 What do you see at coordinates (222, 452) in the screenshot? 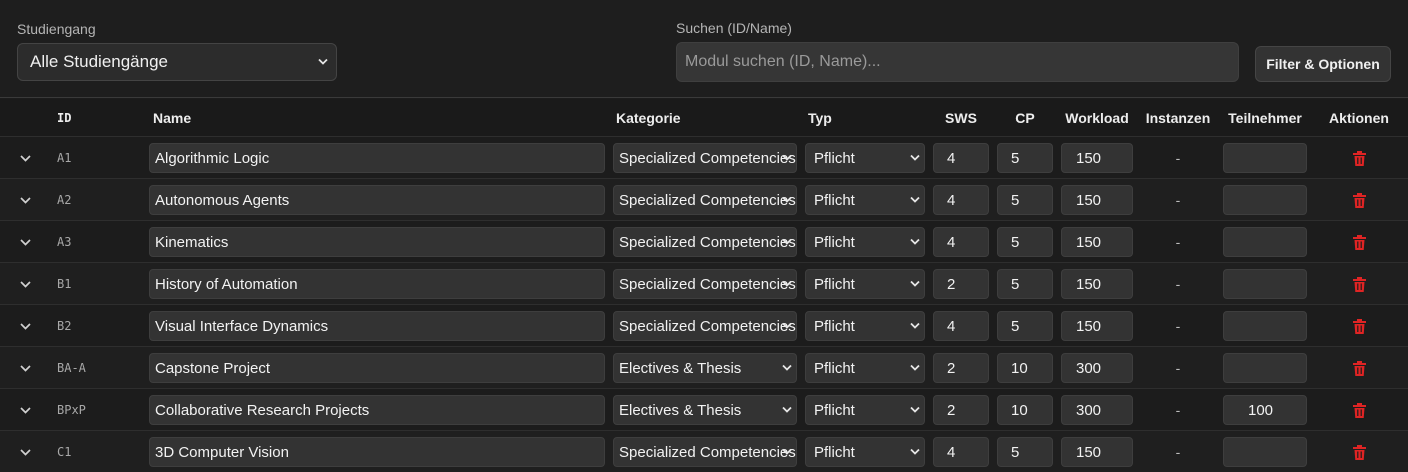
I see `module-name-value: 3D Computer Vision` at bounding box center [222, 452].